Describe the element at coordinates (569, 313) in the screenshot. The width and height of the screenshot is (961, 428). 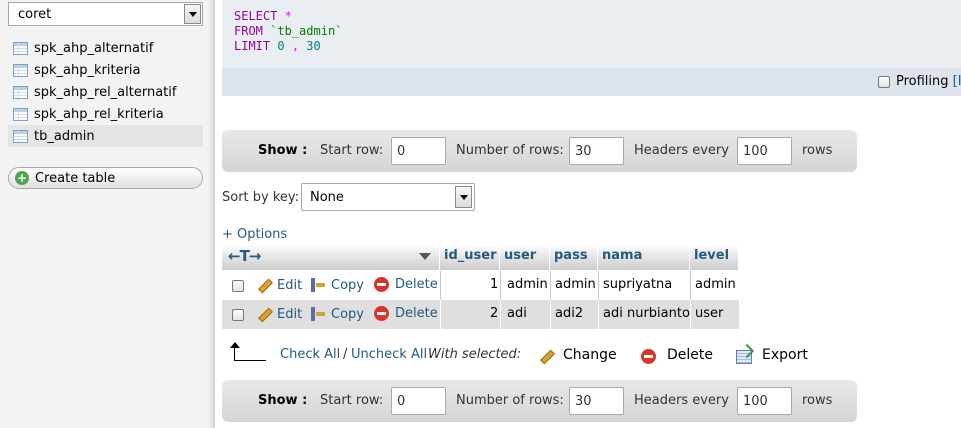
I see `cell-pass: adi2` at that location.